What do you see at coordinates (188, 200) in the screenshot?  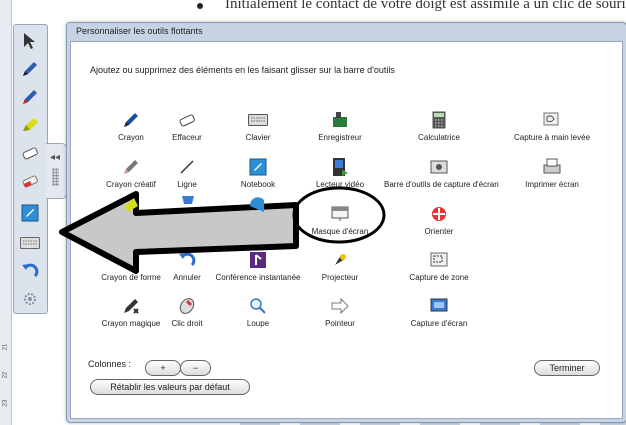 I see `blue-blob-icon` at bounding box center [188, 200].